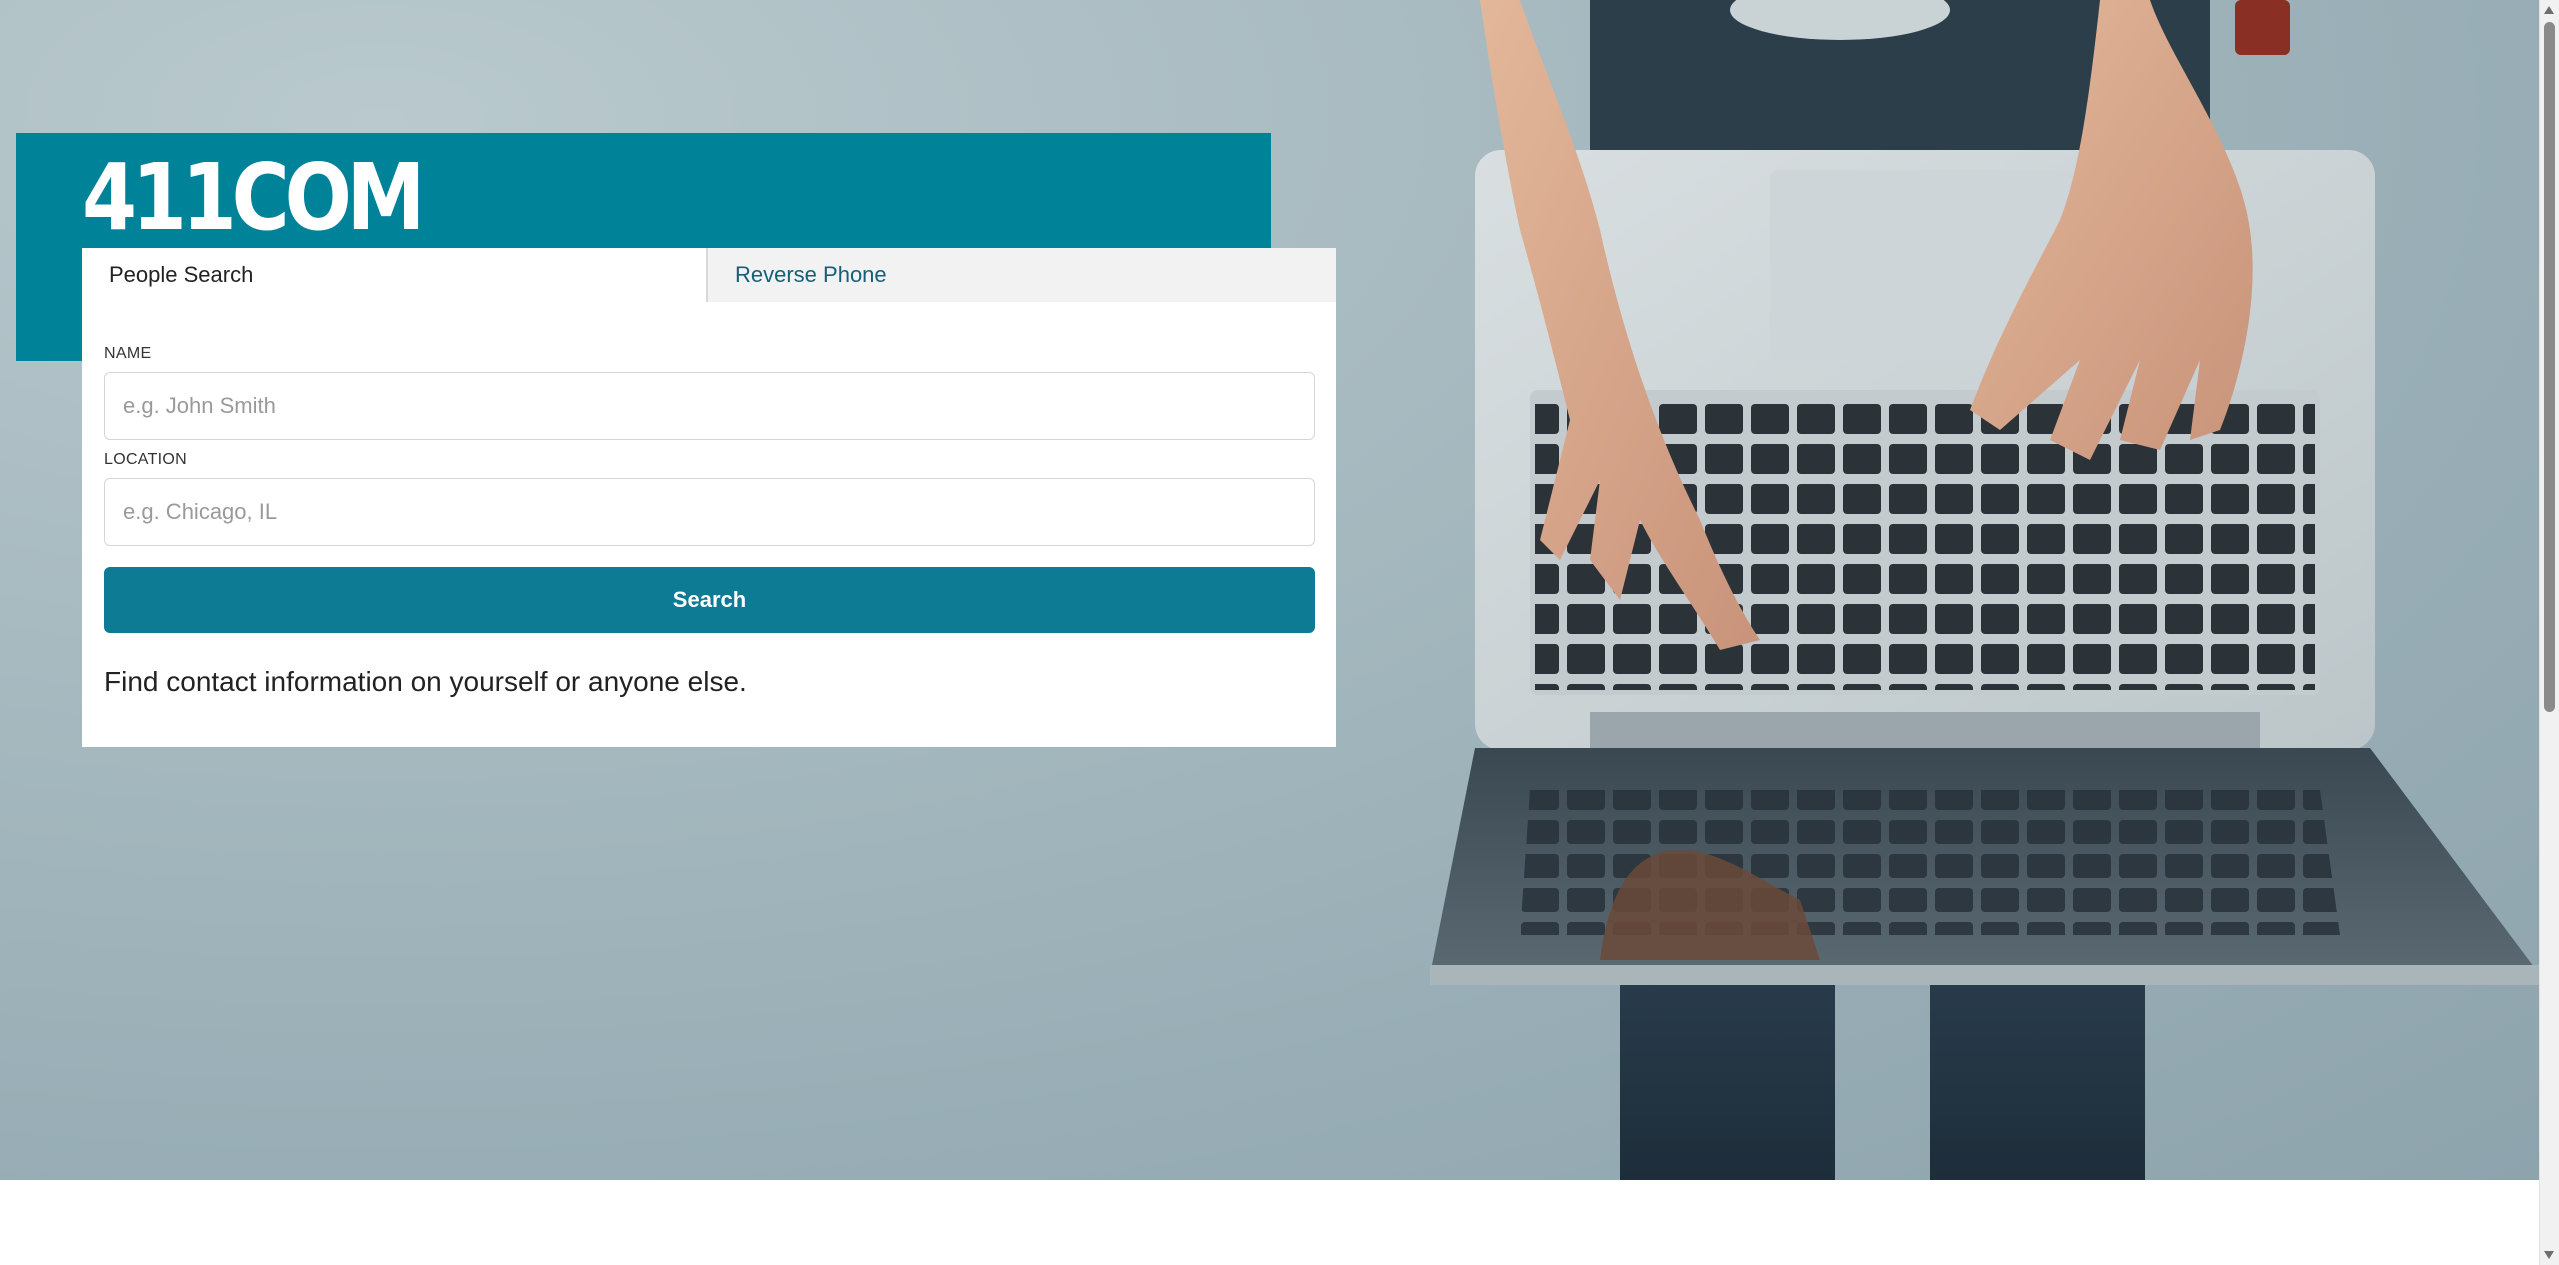 The image size is (2559, 1265). What do you see at coordinates (709, 512) in the screenshot?
I see `location-input` at bounding box center [709, 512].